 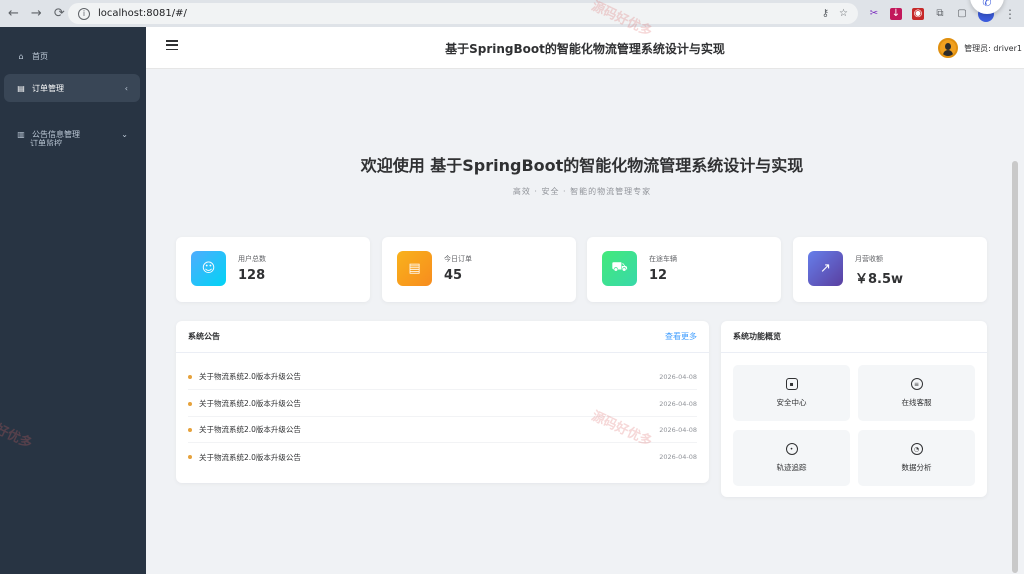 What do you see at coordinates (916, 467) in the screenshot?
I see `func-label: 数据分析` at bounding box center [916, 467].